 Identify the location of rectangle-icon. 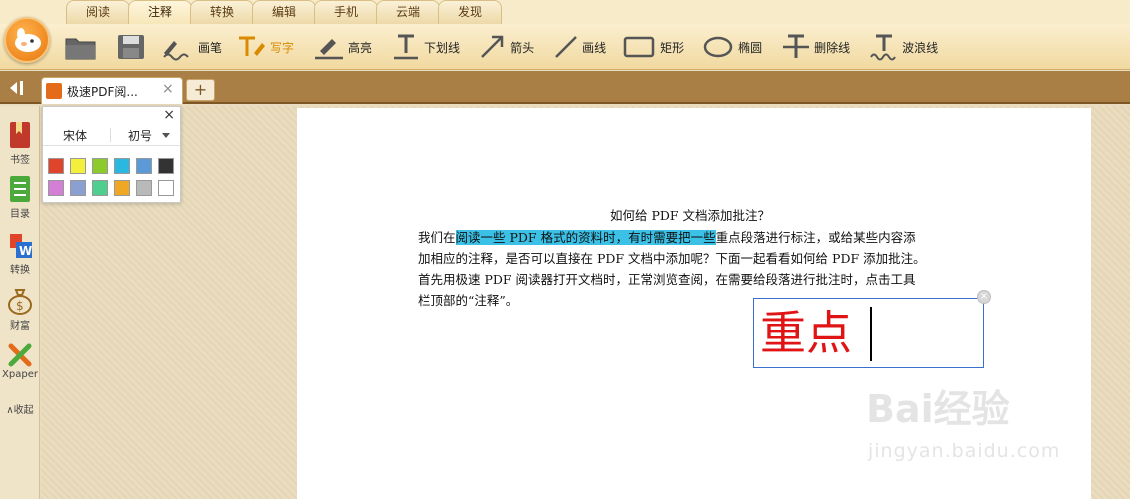
(639, 47).